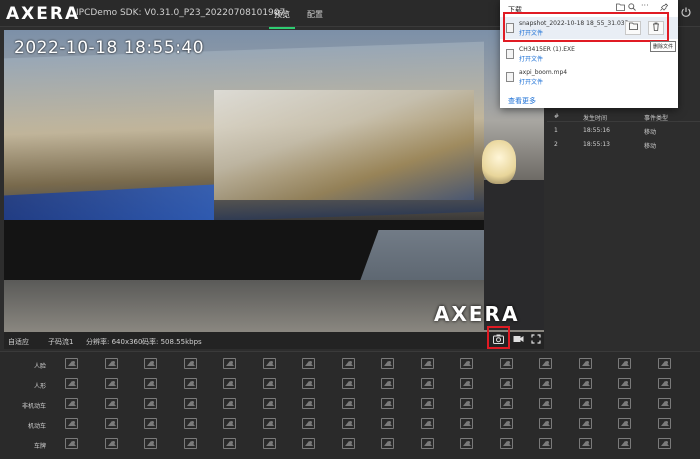 The width and height of the screenshot is (700, 459). Describe the element at coordinates (499, 162) in the screenshot. I see `scene-toy` at that location.